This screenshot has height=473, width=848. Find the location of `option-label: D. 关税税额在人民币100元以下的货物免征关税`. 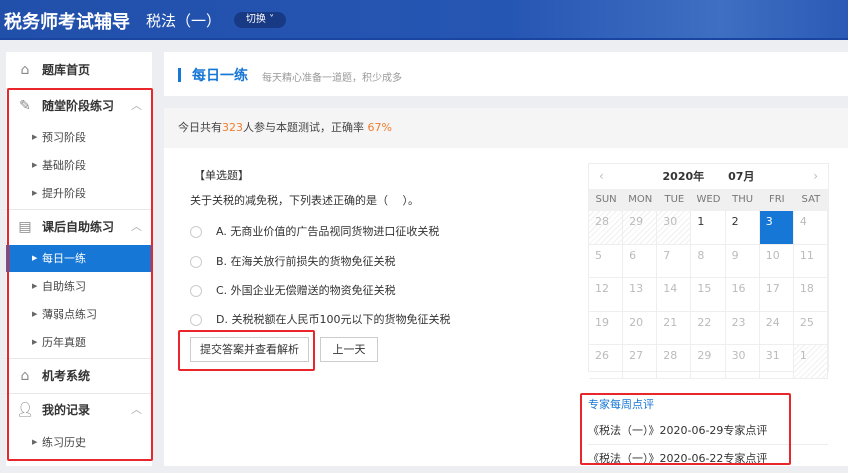

option-label: D. 关税税额在人民币100元以下的货物免征关税 is located at coordinates (333, 319).